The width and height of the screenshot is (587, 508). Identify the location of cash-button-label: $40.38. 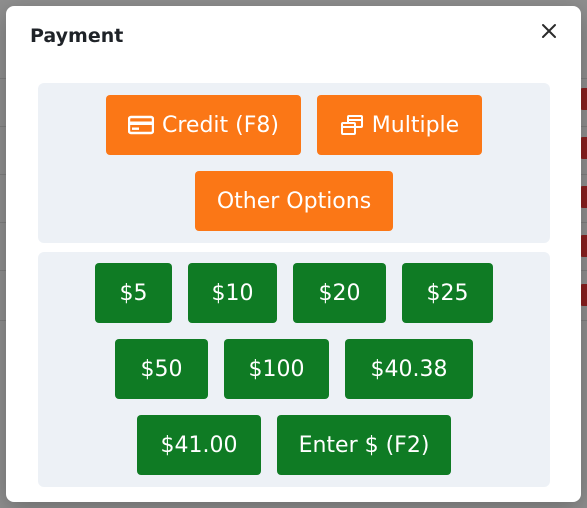
(409, 369).